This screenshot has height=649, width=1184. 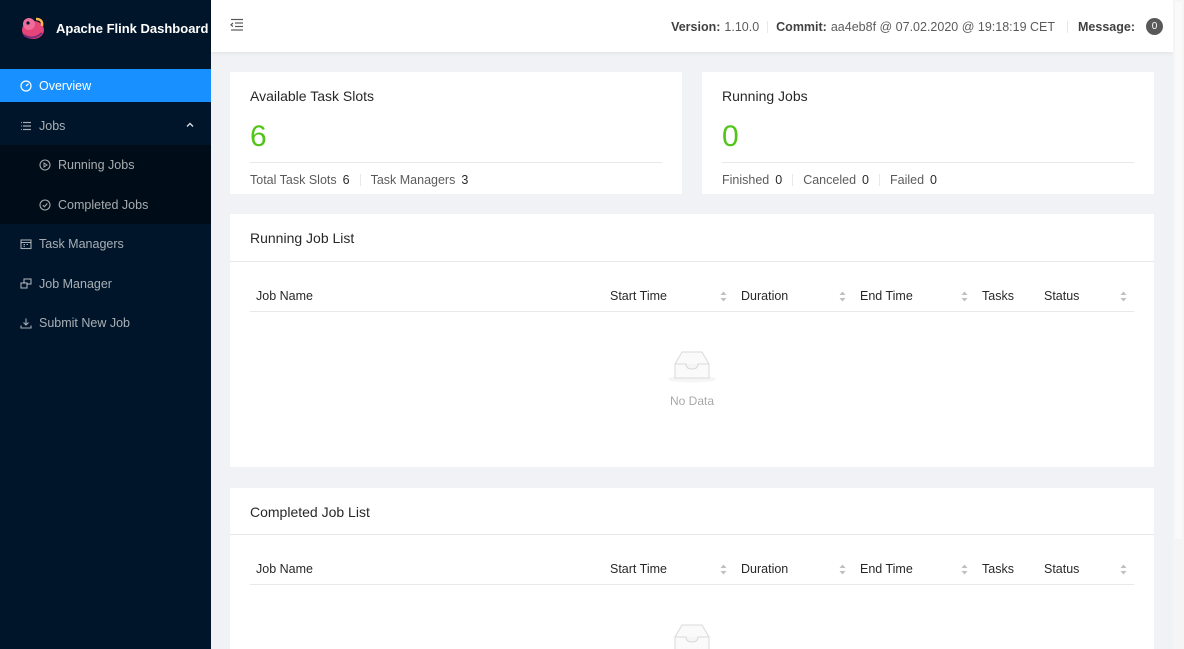 I want to click on sidebar-item-job-manager: Job Manager, so click(x=105, y=283).